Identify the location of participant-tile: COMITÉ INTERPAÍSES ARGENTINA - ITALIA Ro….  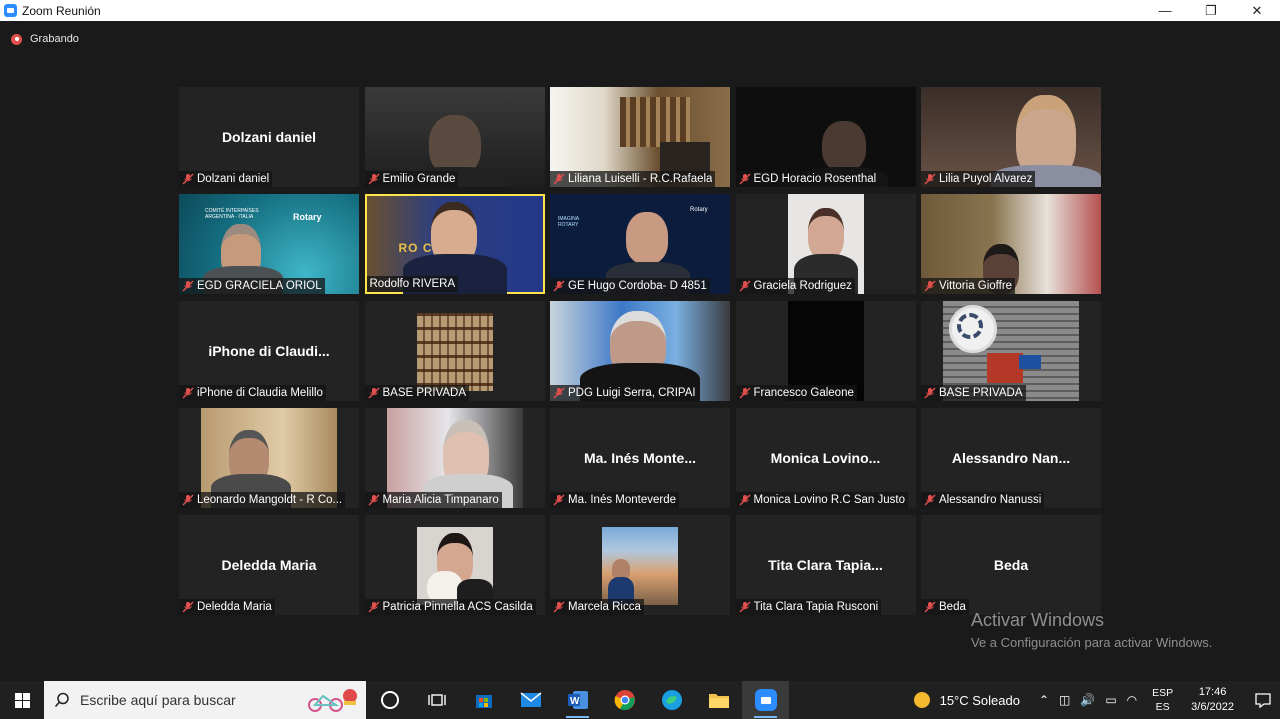
(269, 244).